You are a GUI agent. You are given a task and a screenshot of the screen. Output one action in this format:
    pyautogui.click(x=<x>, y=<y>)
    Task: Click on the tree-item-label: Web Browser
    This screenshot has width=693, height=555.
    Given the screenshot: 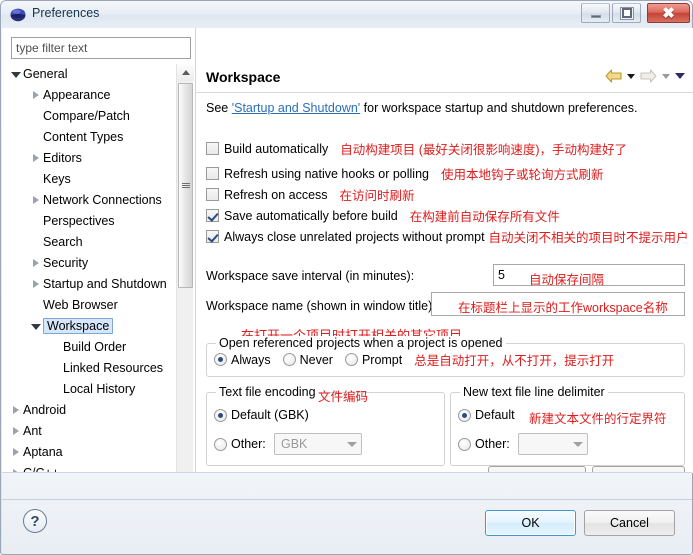 What is the action you would take?
    pyautogui.click(x=80, y=305)
    